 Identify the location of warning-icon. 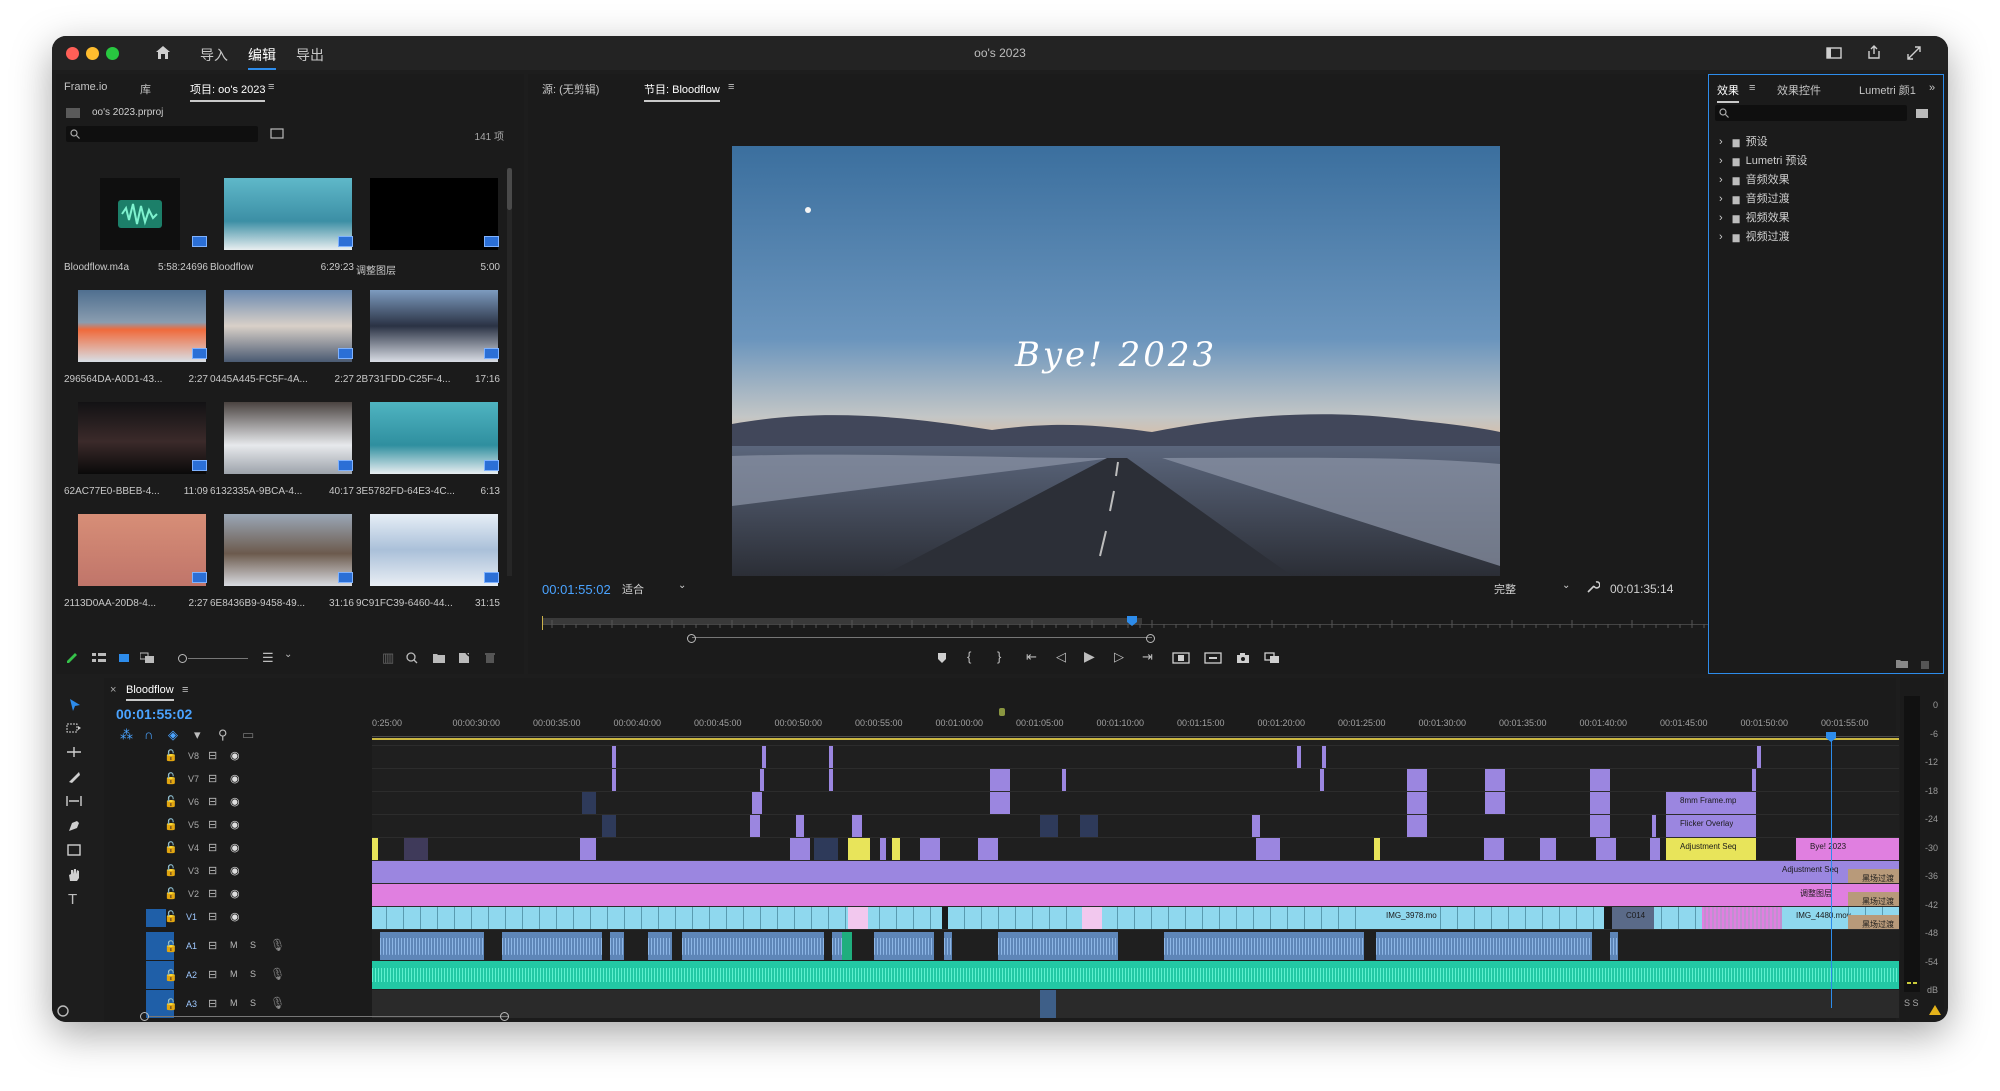
(1935, 1010).